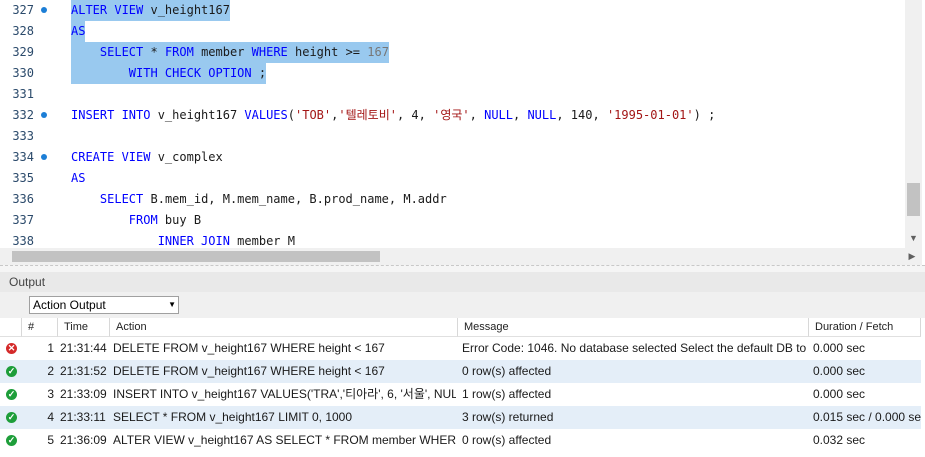  I want to click on line-number-gutter: 327 328 329 330 331 332 333 334 335 336 337 338, so click(30, 126).